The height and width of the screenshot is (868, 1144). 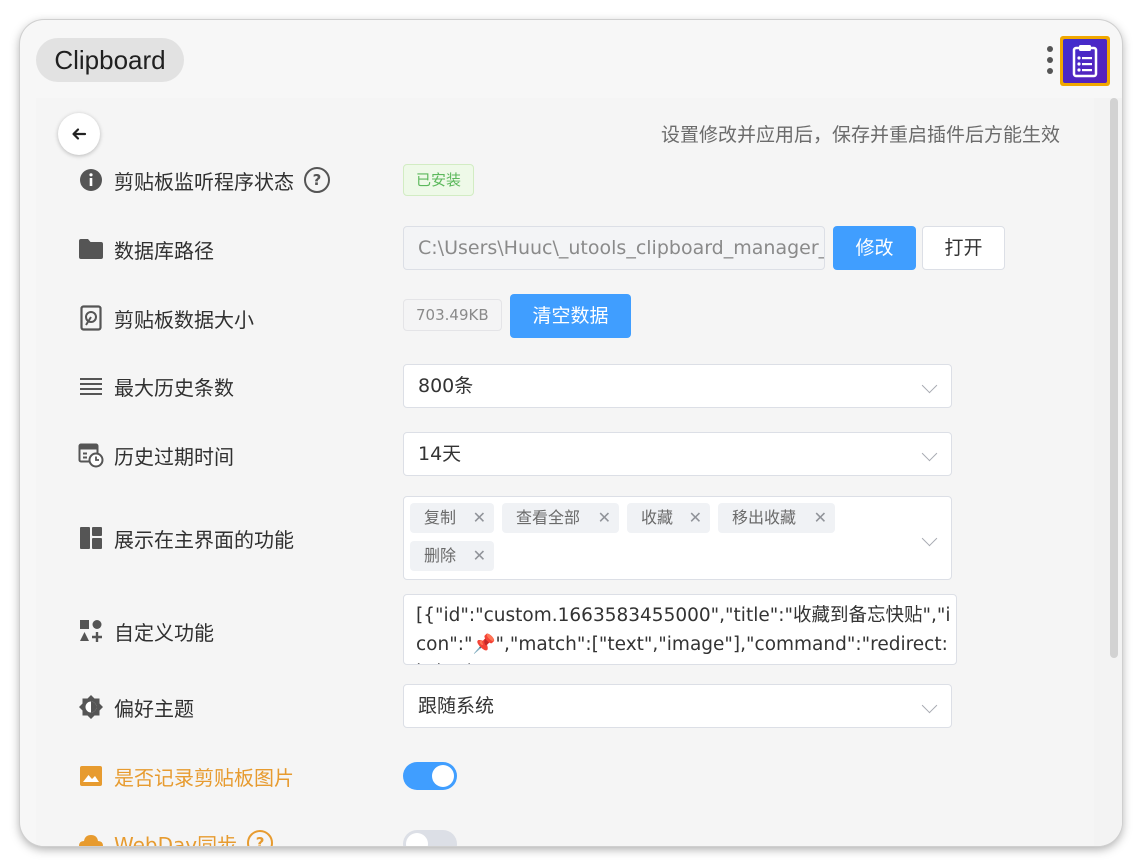 I want to click on record-images-label: 是否记录剪贴板图片, so click(x=186, y=776).